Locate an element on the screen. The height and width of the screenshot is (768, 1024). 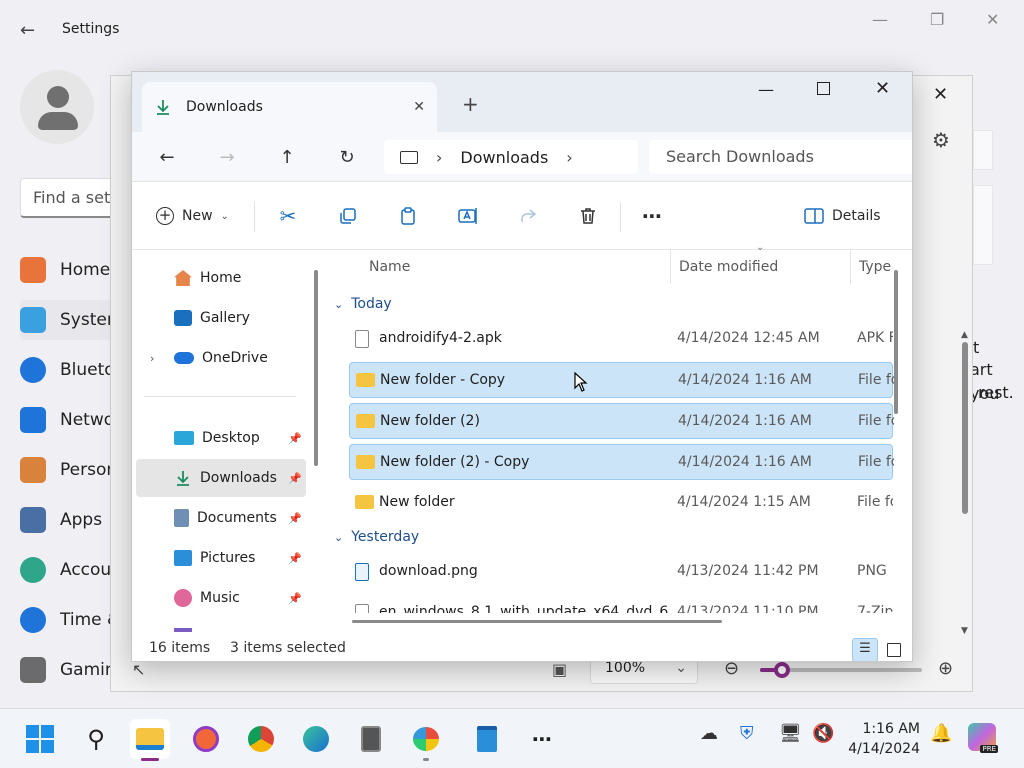
details-view-icon: ☰ is located at coordinates (865, 649).